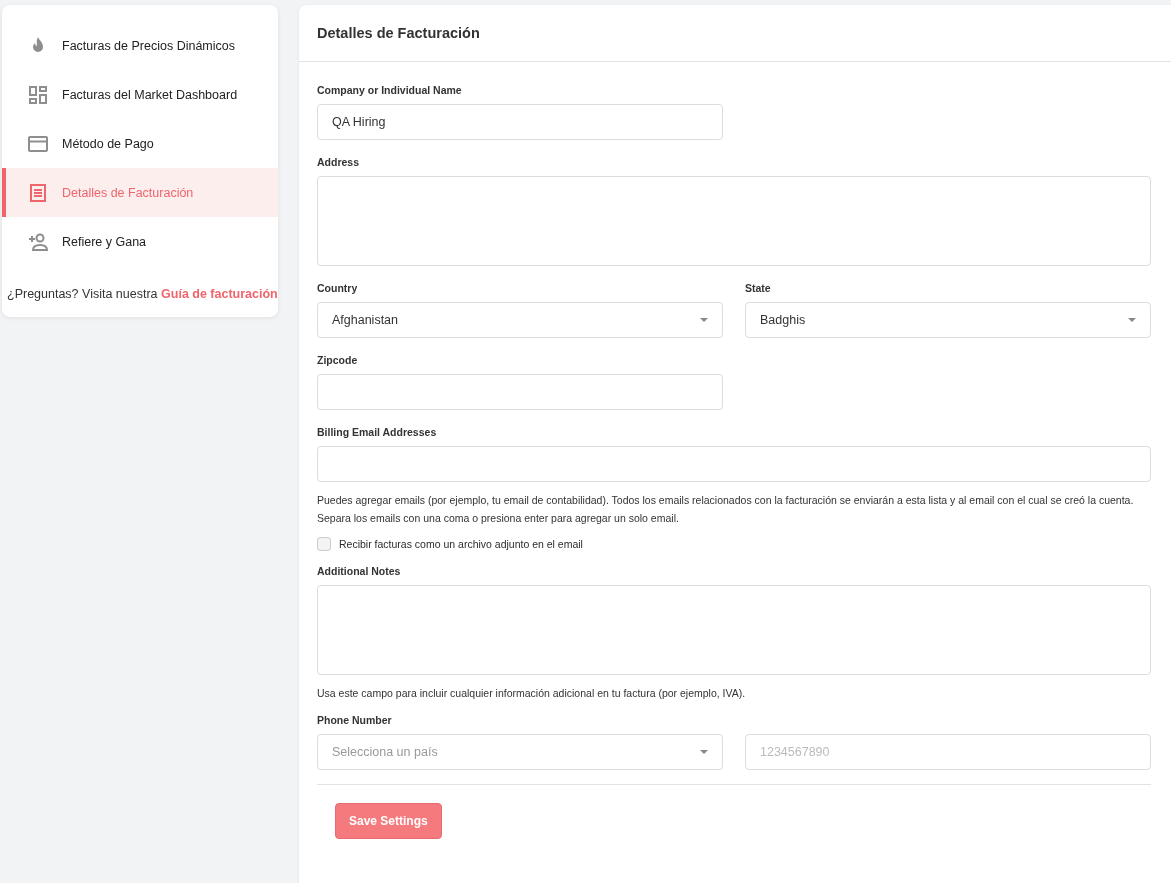  Describe the element at coordinates (734, 464) in the screenshot. I see `email-field` at that location.